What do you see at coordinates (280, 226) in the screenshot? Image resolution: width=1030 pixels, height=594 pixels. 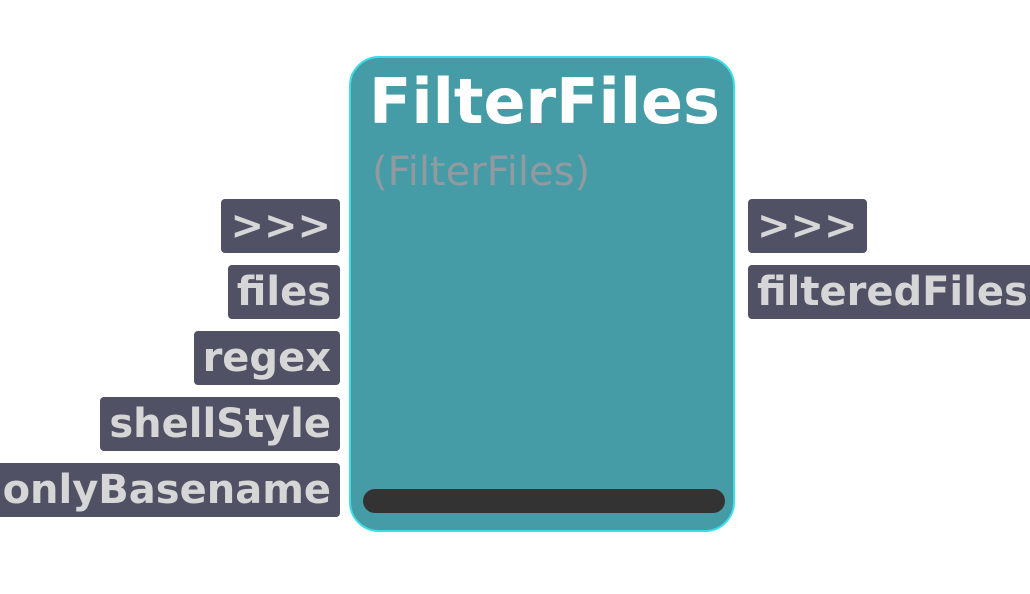 I see `input-port-exec: >>>` at bounding box center [280, 226].